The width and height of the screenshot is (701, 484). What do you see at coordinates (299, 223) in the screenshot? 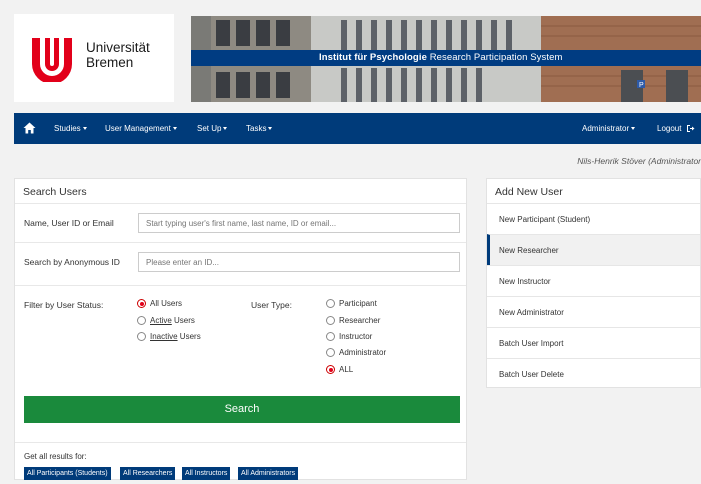
I see `name-search-input` at bounding box center [299, 223].